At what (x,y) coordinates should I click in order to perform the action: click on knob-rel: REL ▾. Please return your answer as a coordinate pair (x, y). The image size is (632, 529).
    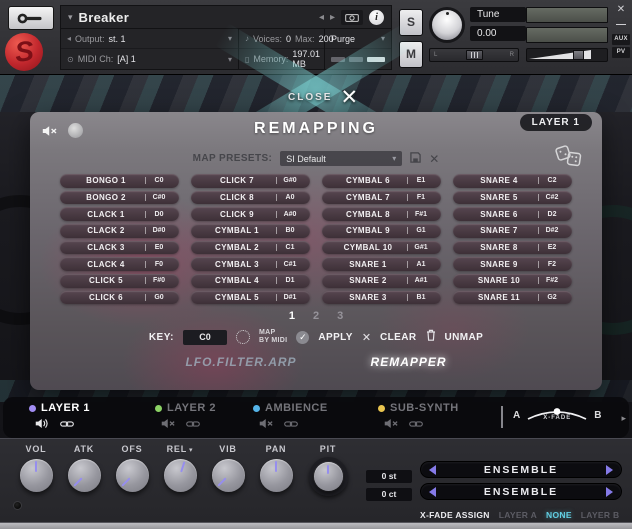
    Looking at the image, I should click on (180, 470).